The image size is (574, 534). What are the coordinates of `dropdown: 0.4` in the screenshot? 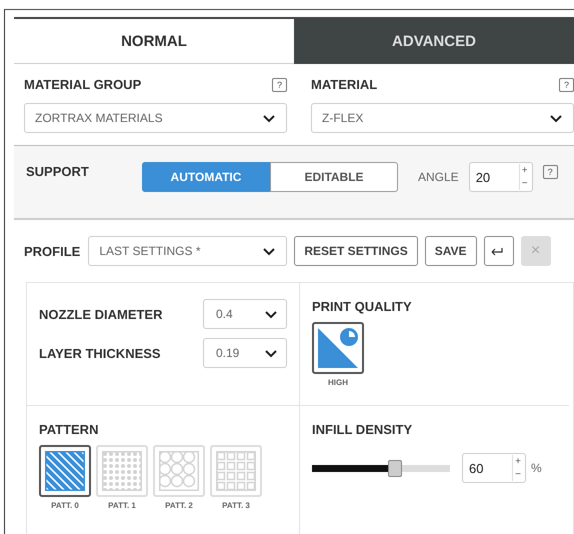 It's located at (245, 314).